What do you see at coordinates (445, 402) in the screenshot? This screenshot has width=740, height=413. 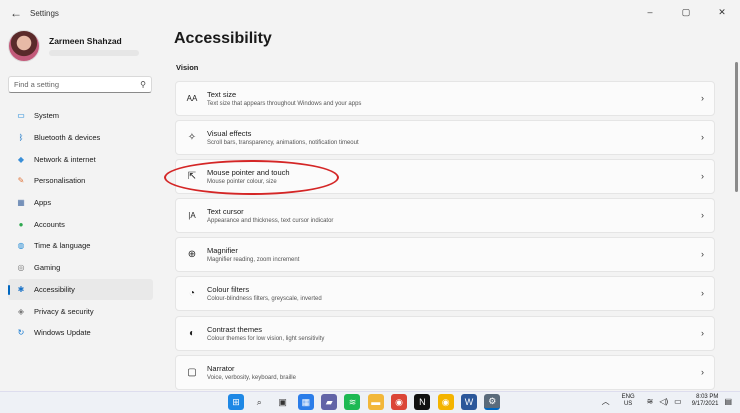 I see `chrome-canary-icon: ◉` at bounding box center [445, 402].